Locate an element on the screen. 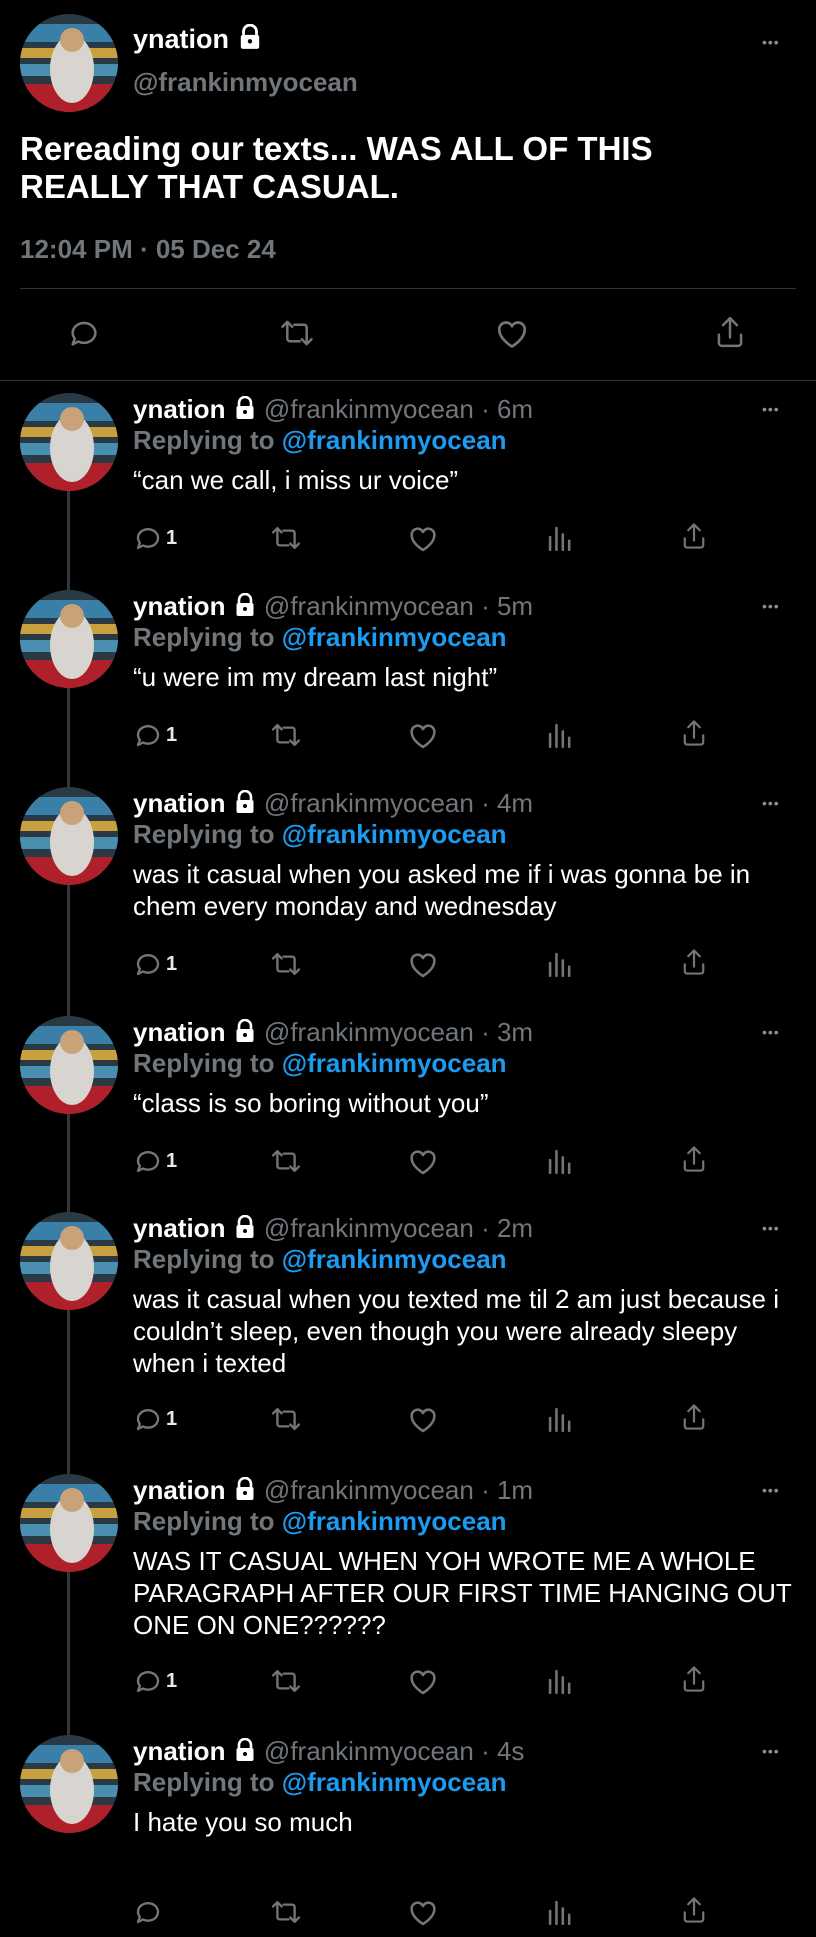  handle-and-time: @frankinmyocean · 2m is located at coordinates (398, 1228).